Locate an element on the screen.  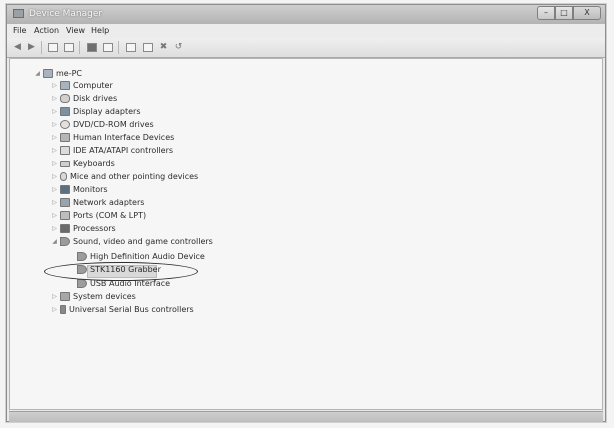
tree-category-computer: ▷ Computer is located at coordinates (82, 87).